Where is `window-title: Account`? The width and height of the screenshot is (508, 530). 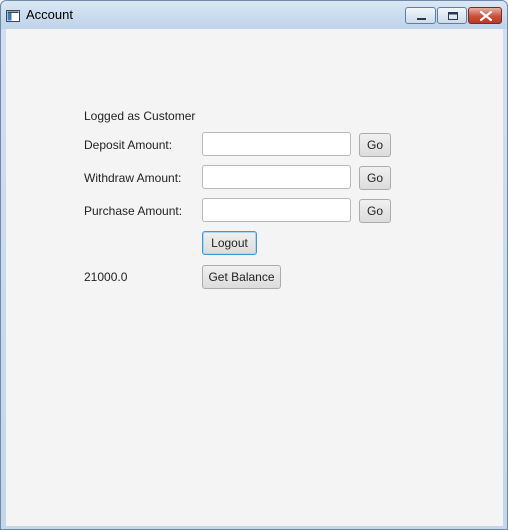 window-title: Account is located at coordinates (49, 14).